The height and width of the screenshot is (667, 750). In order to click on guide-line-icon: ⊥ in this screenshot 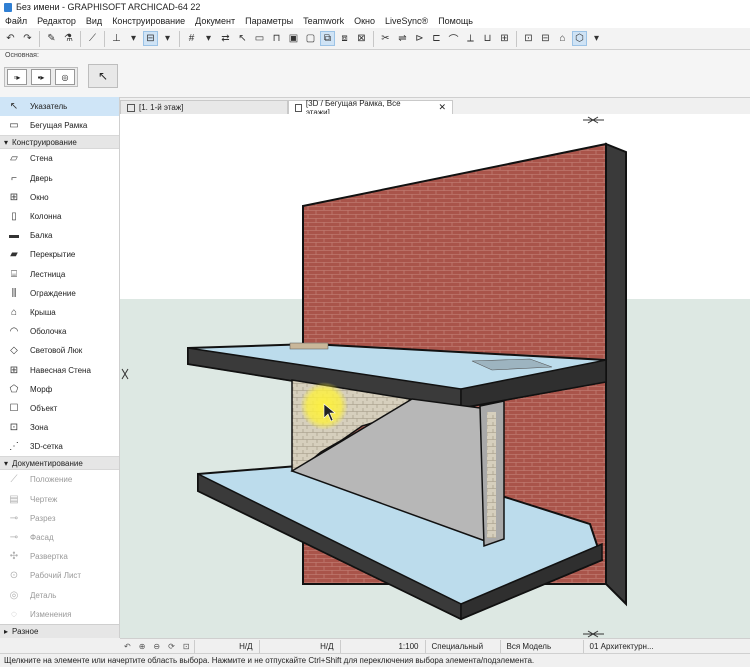, I will do `click(116, 38)`.